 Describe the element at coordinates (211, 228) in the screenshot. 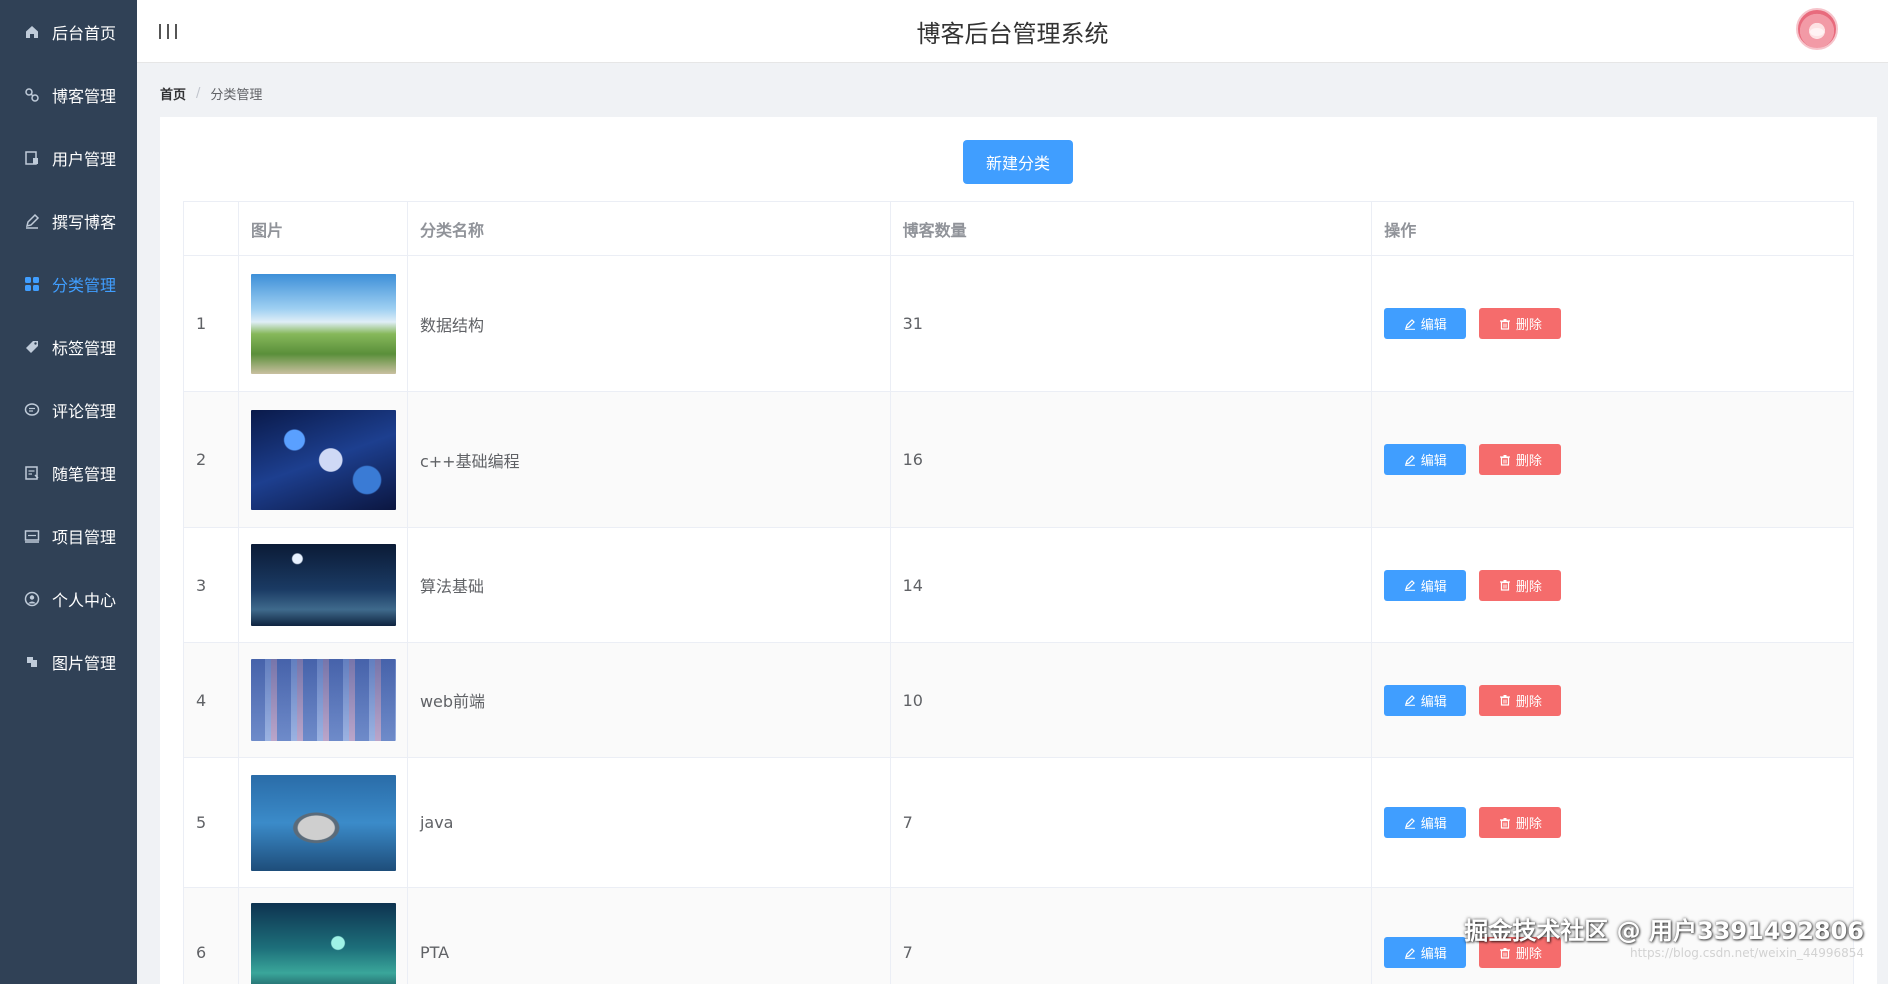

I see `column-header-index` at that location.